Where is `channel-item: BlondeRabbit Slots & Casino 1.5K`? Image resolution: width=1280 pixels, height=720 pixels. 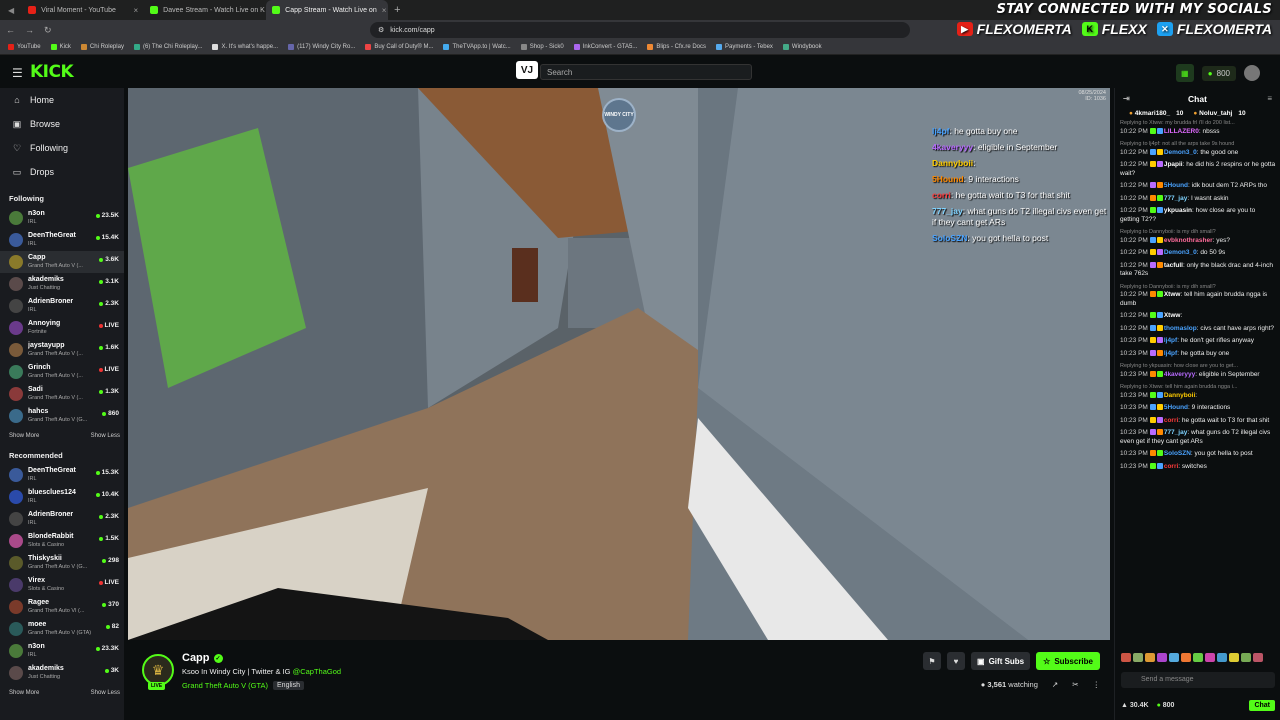
channel-item: BlondeRabbit Slots & Casino 1.5K is located at coordinates (62, 541).